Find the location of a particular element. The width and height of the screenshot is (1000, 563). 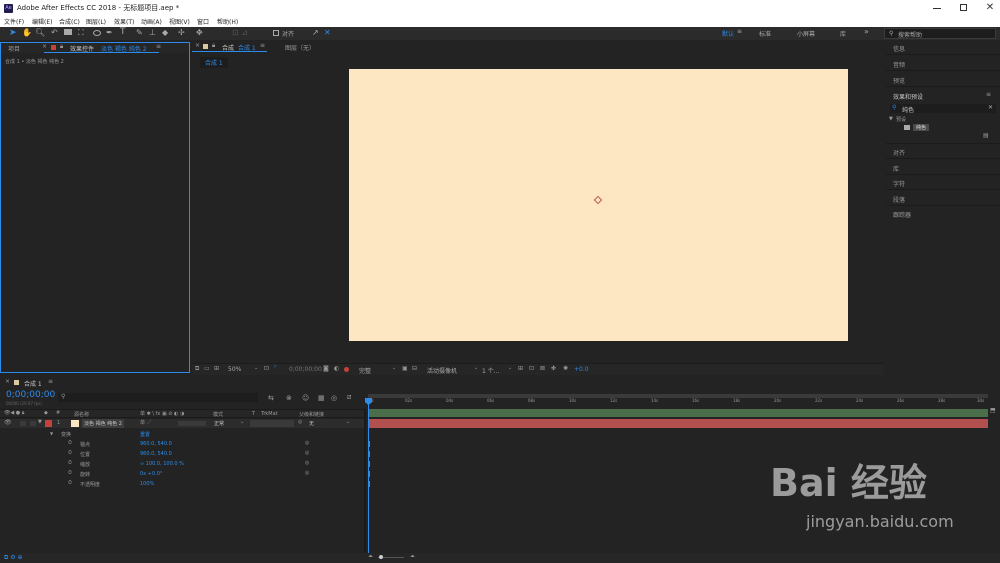

toggle-view-icon: ⊟ is located at coordinates (414, 368).